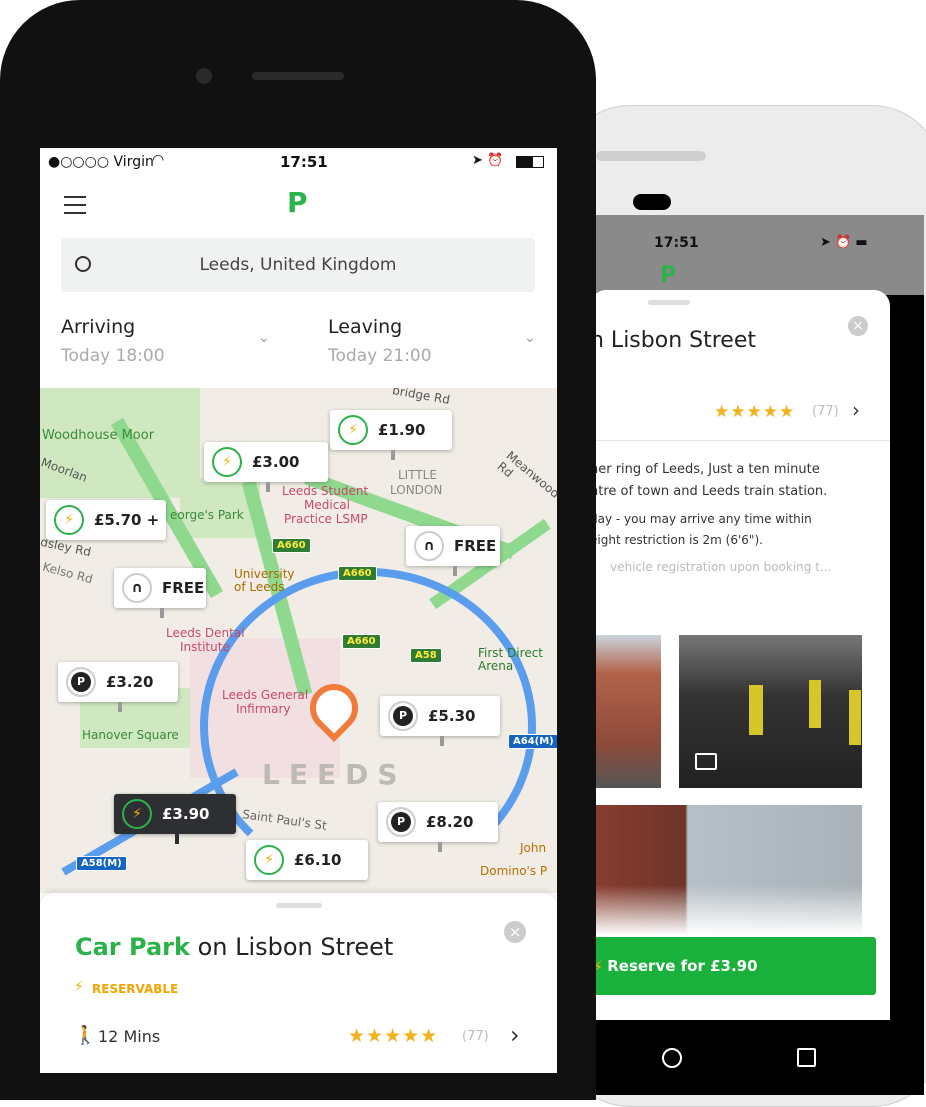  What do you see at coordinates (276, 462) in the screenshot?
I see `pin-price: £3.00` at bounding box center [276, 462].